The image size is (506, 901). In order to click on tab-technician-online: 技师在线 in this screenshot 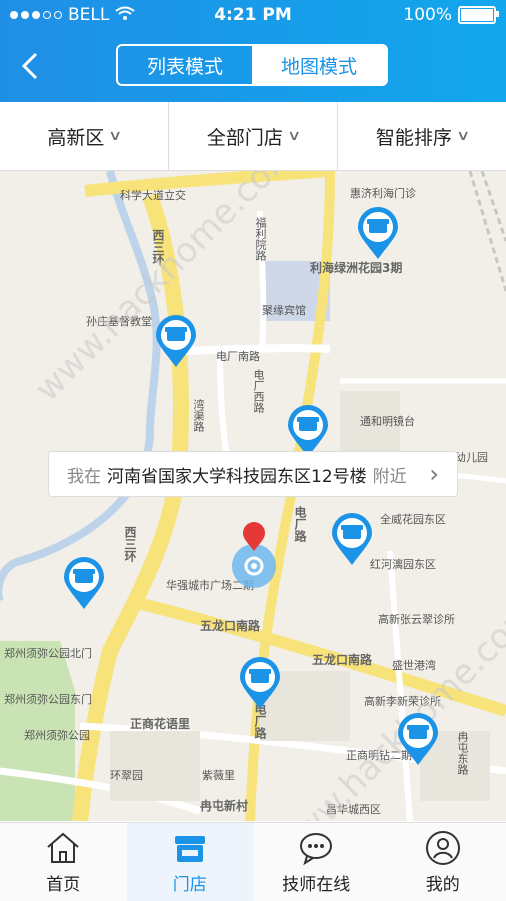, I will do `click(316, 862)`.